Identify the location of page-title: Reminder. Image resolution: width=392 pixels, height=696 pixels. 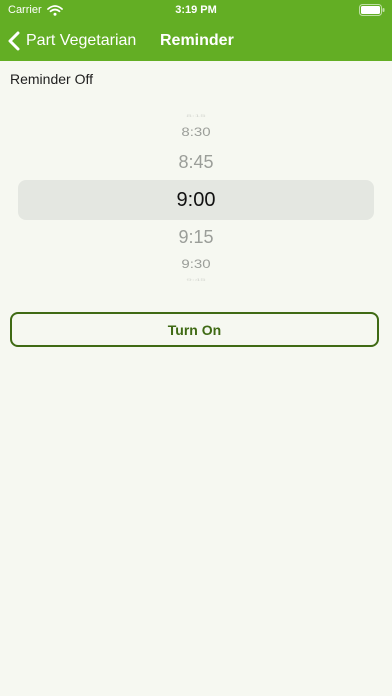
(197, 40).